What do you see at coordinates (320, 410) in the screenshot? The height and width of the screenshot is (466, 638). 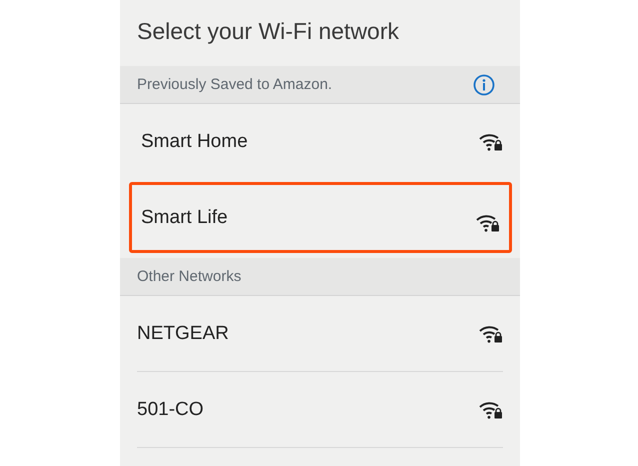 I see `network-item: 501-CO` at bounding box center [320, 410].